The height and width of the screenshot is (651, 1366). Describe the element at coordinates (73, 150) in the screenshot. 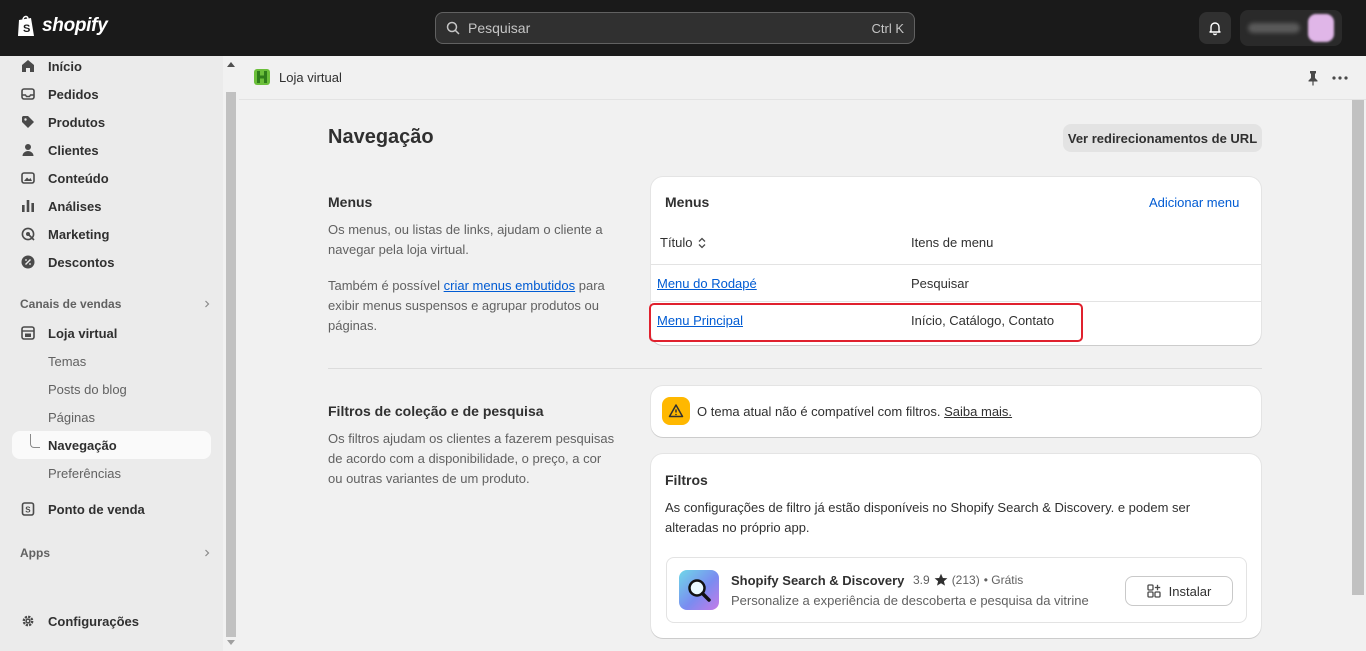

I see `sidebar-item-label: Clientes` at that location.